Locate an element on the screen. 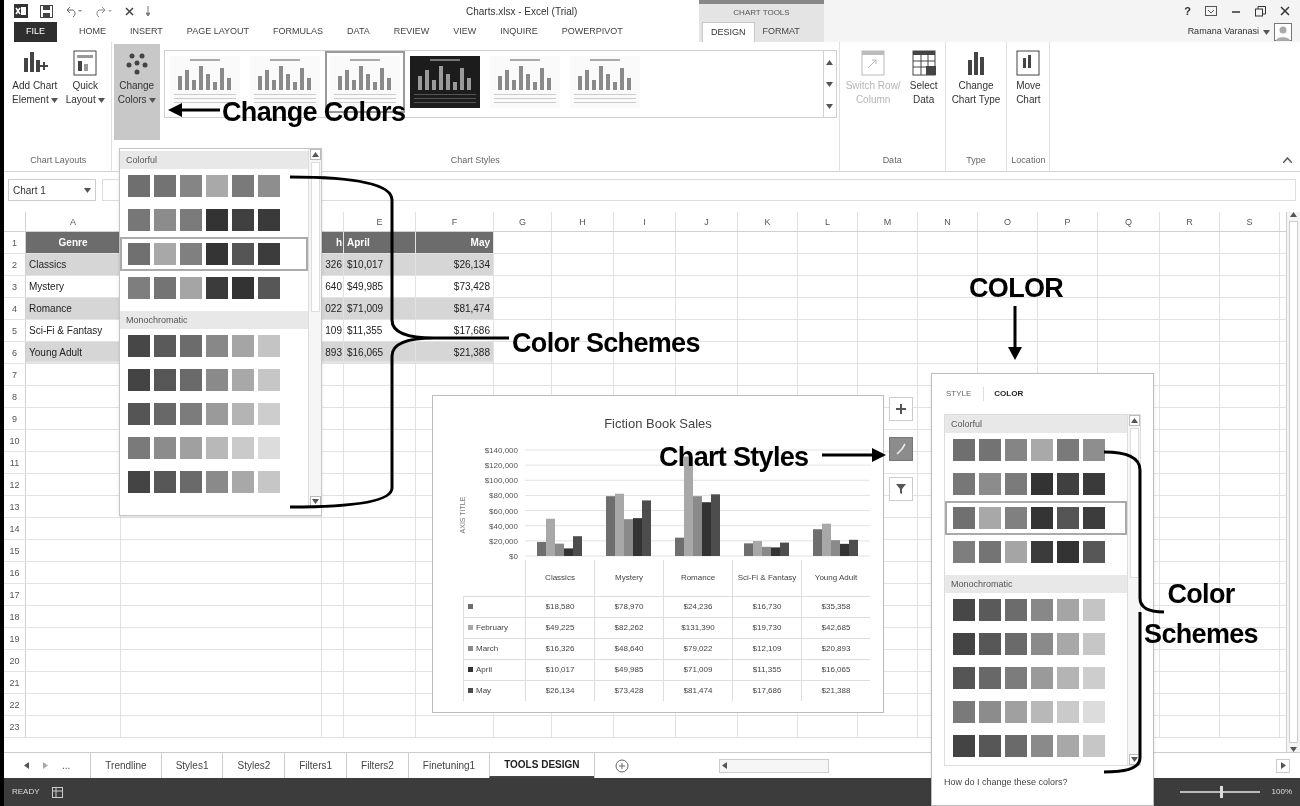 The height and width of the screenshot is (806, 1300). column-header: S is located at coordinates (1250, 221).